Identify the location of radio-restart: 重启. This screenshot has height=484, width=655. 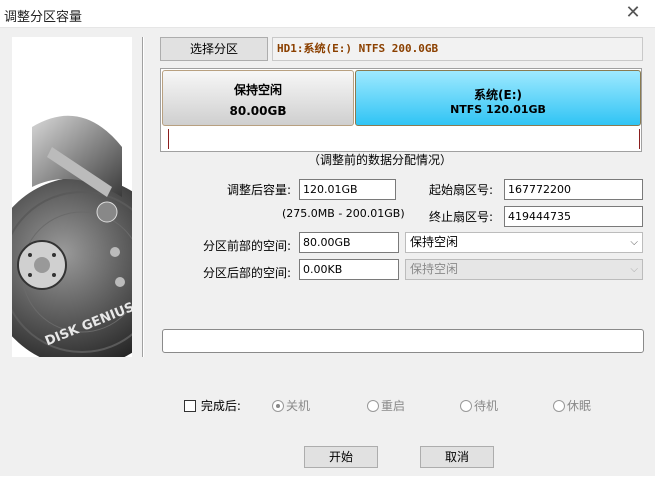
(386, 405).